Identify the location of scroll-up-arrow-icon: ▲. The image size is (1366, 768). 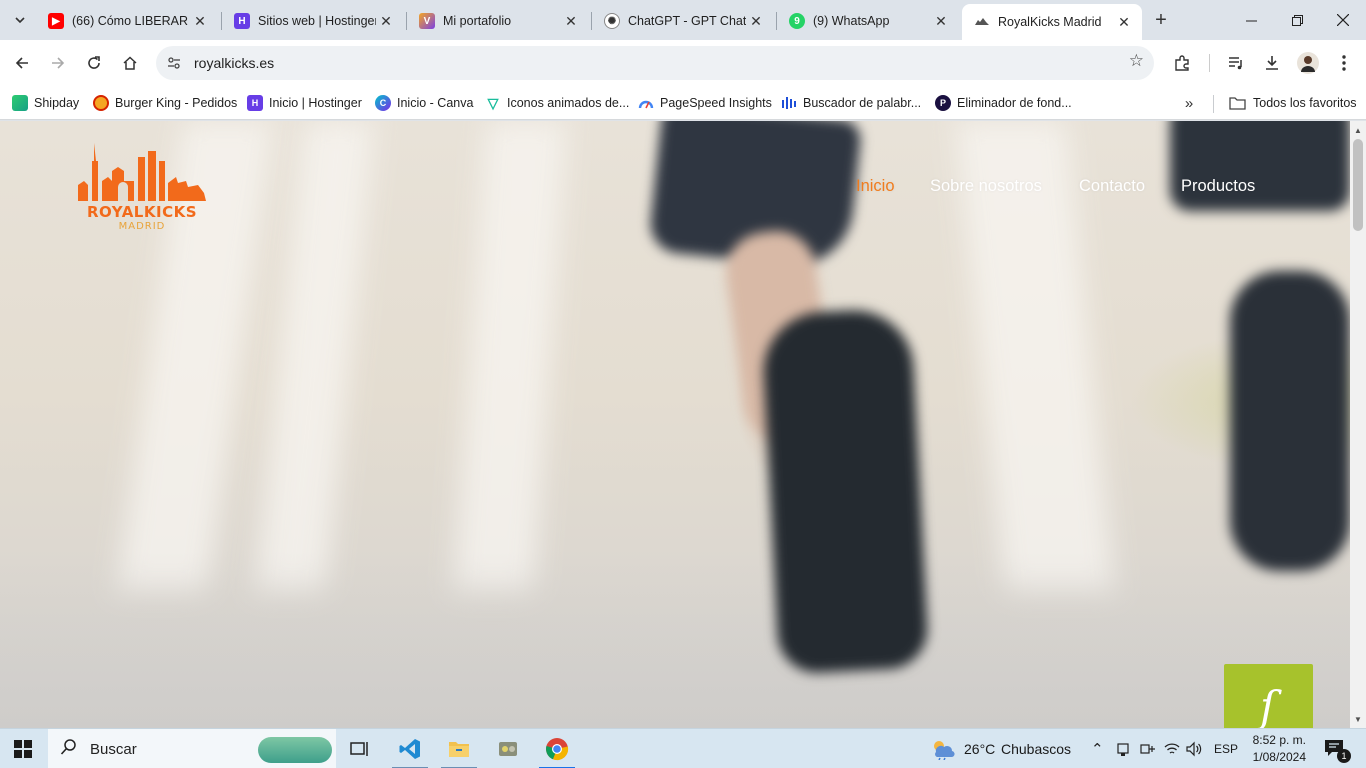
(1358, 130).